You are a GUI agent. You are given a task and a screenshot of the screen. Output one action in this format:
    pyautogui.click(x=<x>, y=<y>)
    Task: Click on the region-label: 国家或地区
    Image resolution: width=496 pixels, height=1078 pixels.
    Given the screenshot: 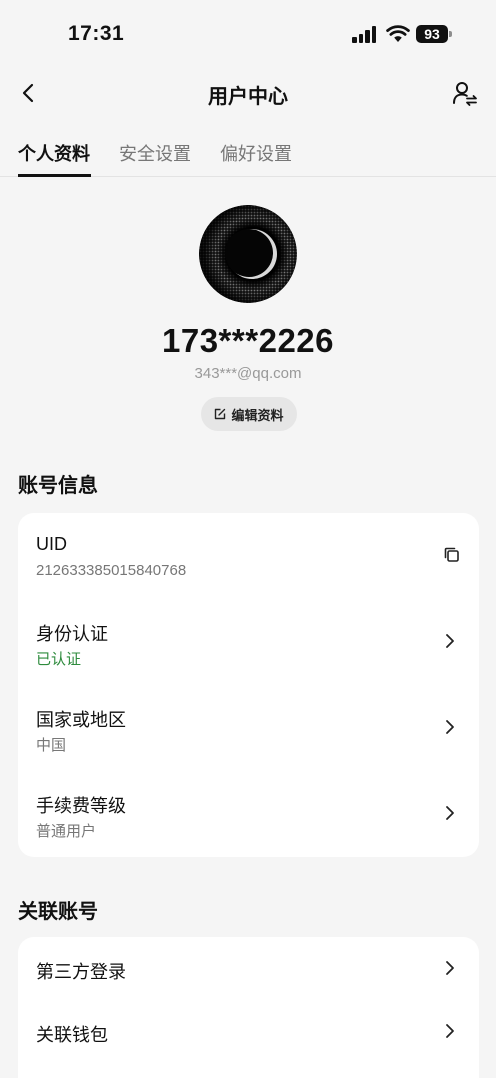 What is the action you would take?
    pyautogui.click(x=81, y=720)
    